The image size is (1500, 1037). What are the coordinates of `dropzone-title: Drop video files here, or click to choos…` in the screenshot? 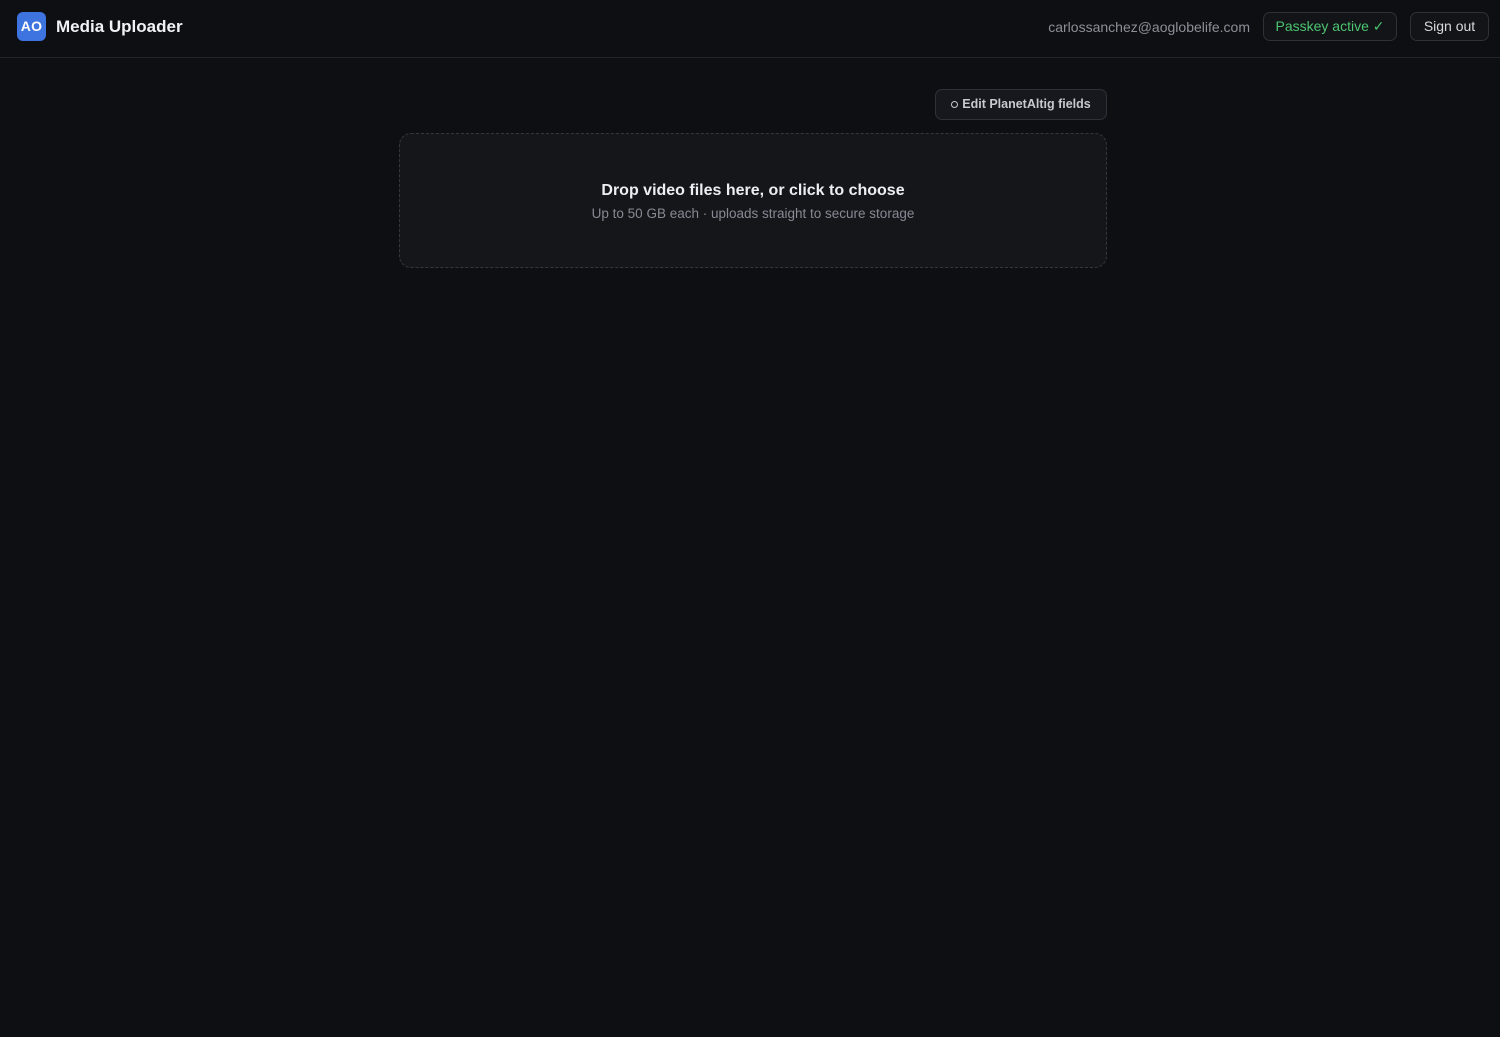 It's located at (753, 190).